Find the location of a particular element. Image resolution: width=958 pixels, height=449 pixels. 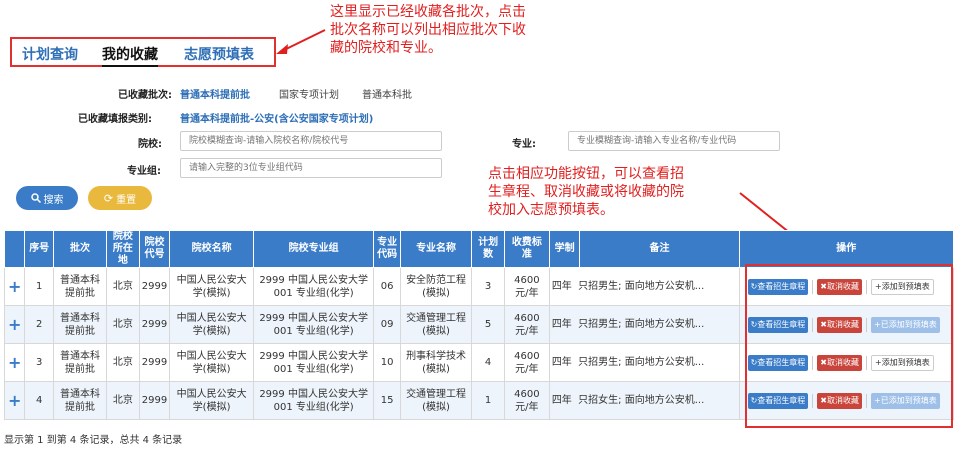

col-years: 学制 is located at coordinates (564, 249).